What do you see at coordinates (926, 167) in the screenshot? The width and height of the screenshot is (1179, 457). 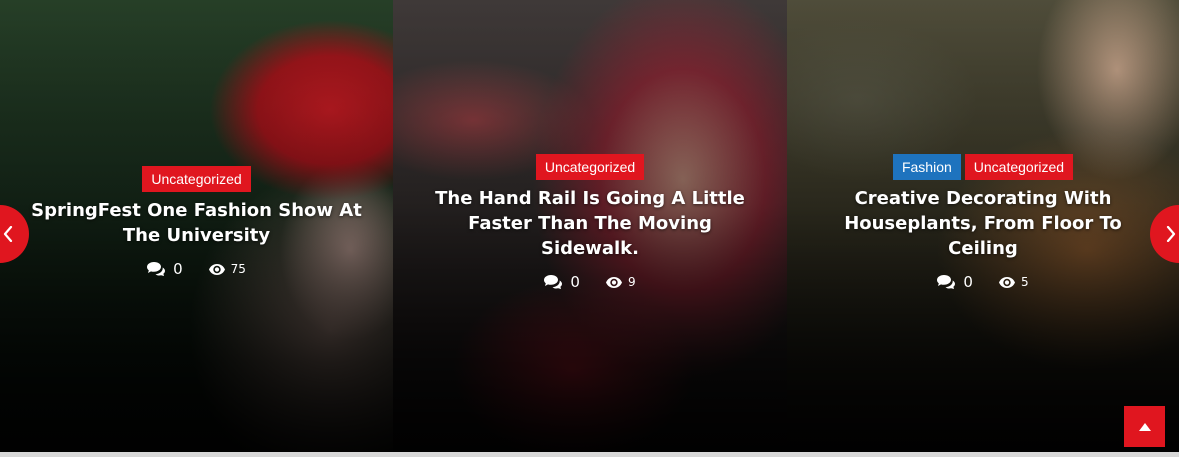 I see `category-badge: Fashion` at bounding box center [926, 167].